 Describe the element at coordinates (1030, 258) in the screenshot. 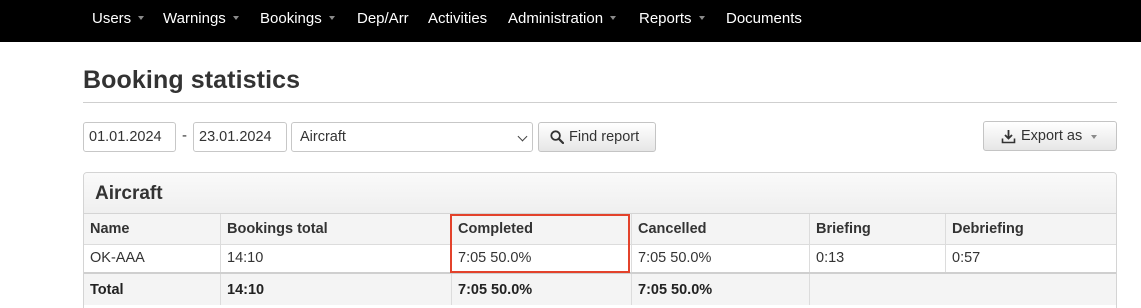

I see `table-cell: 0:57` at that location.